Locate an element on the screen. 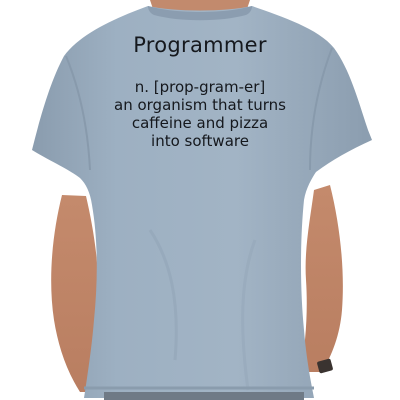 Image resolution: width=400 pixels, height=400 pixels. print-title: Programmer is located at coordinates (200, 45).